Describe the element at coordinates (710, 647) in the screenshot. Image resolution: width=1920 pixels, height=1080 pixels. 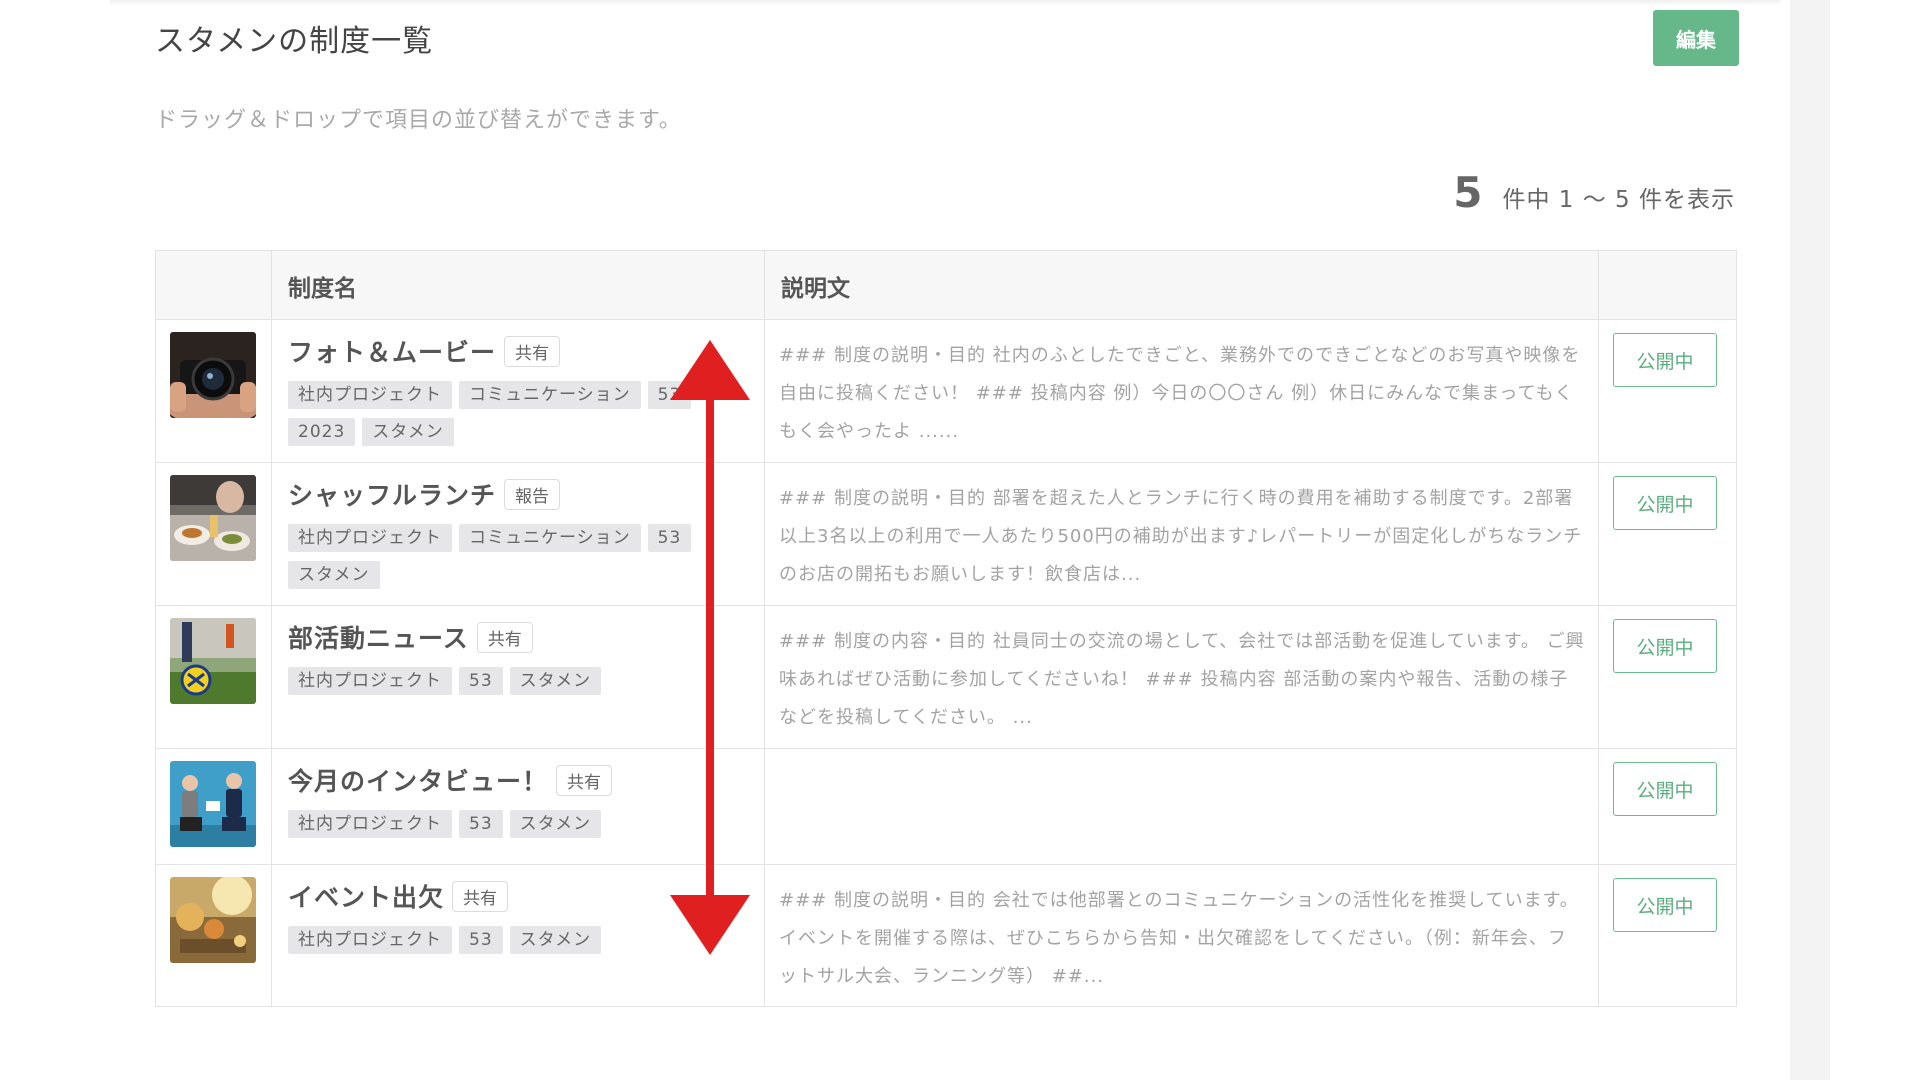
I see `drag-reorder-arrow-icon` at that location.